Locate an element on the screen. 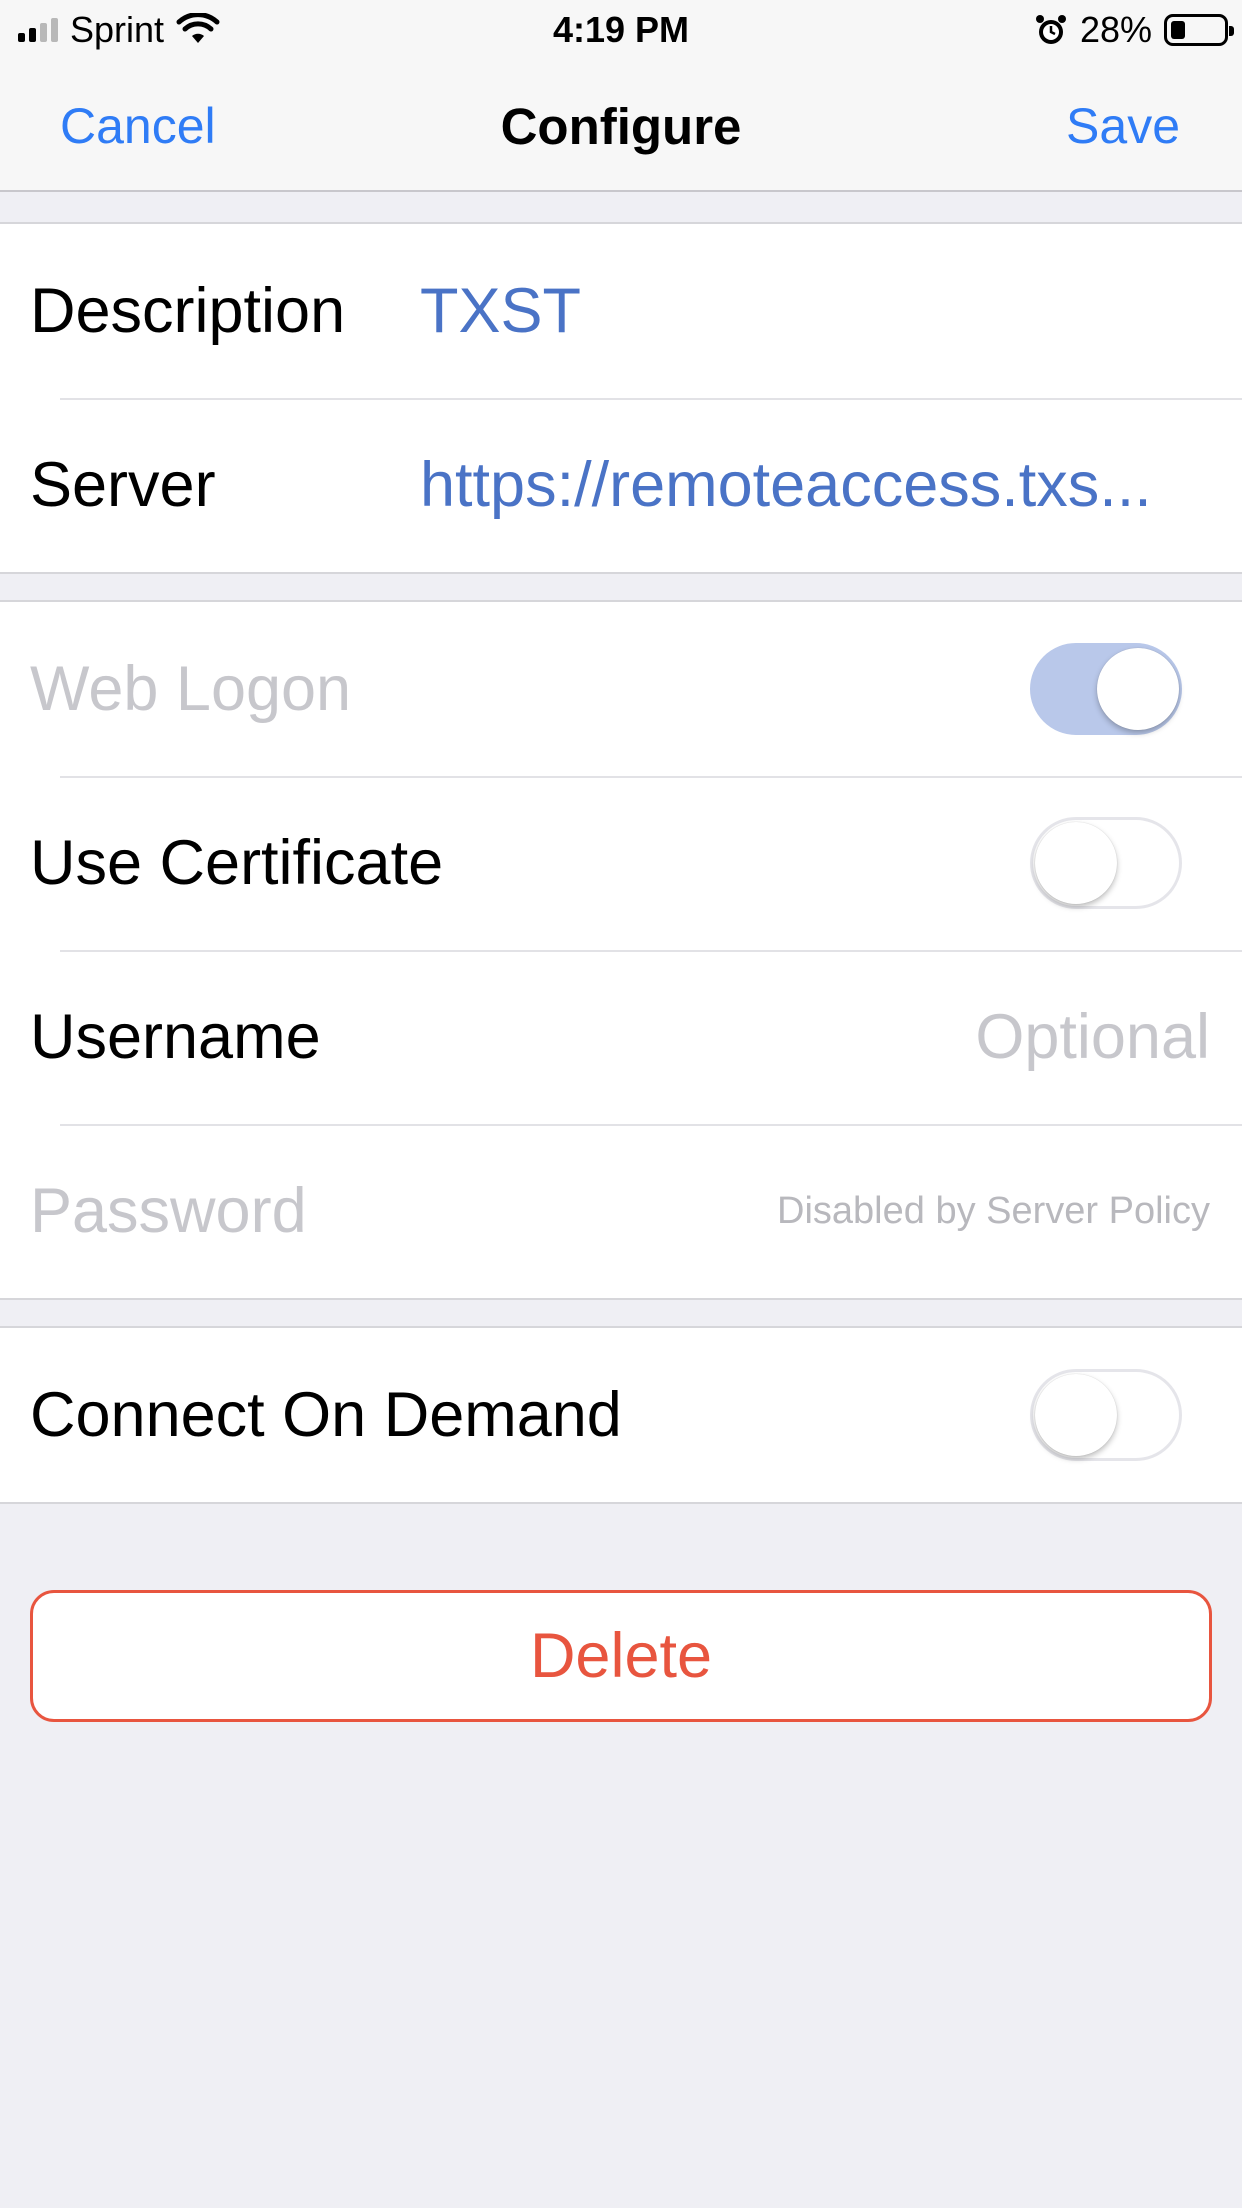 The image size is (1242, 2208). password-disabled-note: Disabled by Server Policy is located at coordinates (993, 1210).